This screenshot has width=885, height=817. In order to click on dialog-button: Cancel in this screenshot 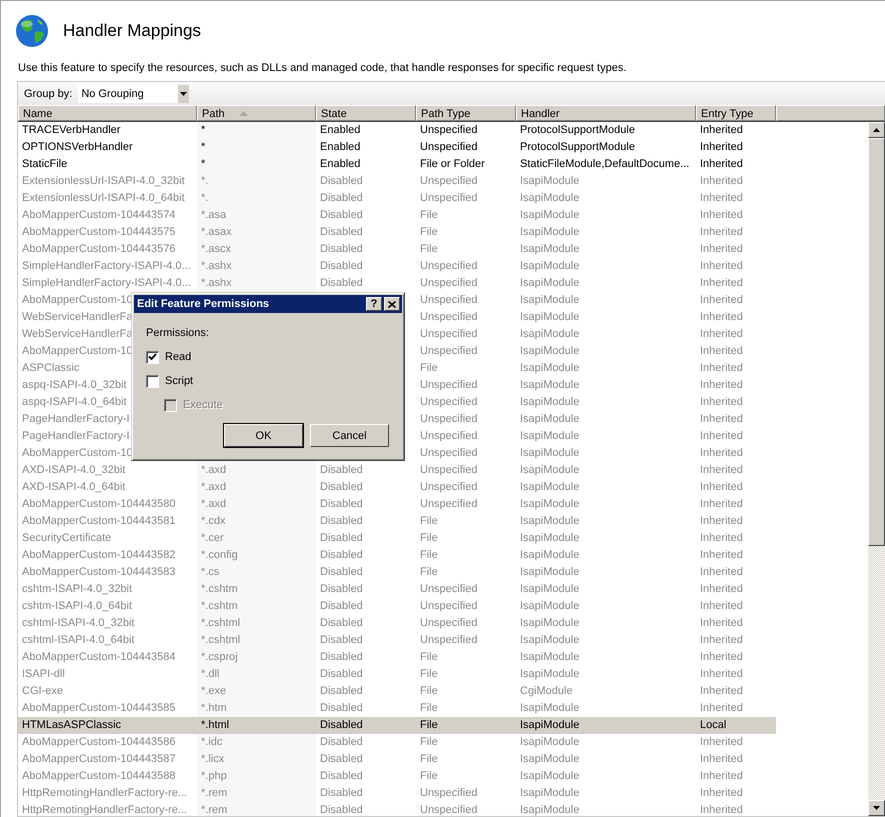, I will do `click(349, 435)`.